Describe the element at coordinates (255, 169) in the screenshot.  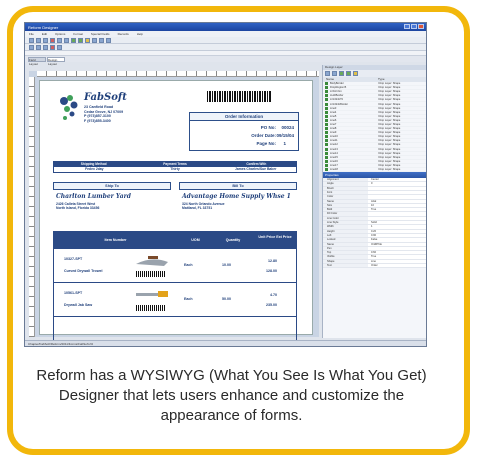
I see `confirm-with-value: James Charles/Sue Baker` at that location.